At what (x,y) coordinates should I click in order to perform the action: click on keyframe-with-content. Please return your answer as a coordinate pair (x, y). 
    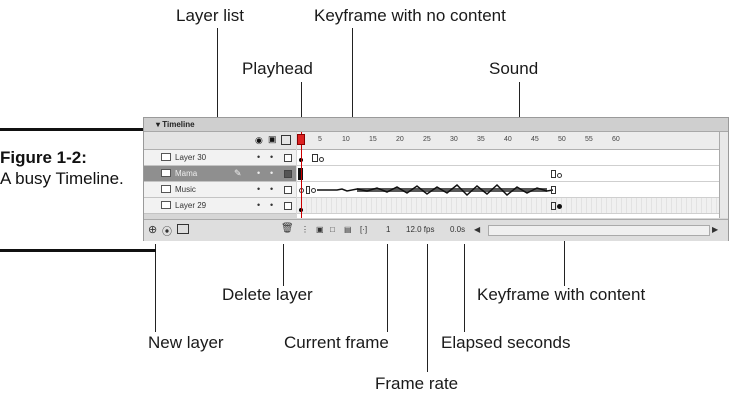
    Looking at the image, I should click on (559, 206).